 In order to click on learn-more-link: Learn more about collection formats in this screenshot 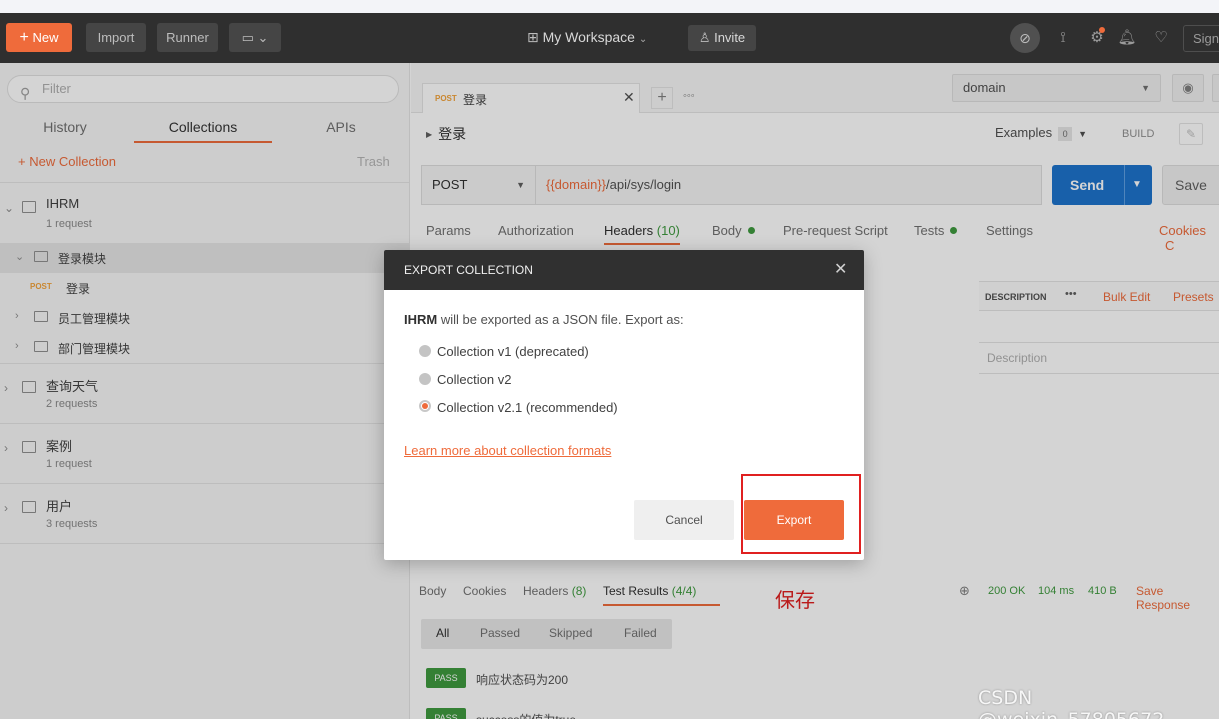, I will do `click(507, 450)`.